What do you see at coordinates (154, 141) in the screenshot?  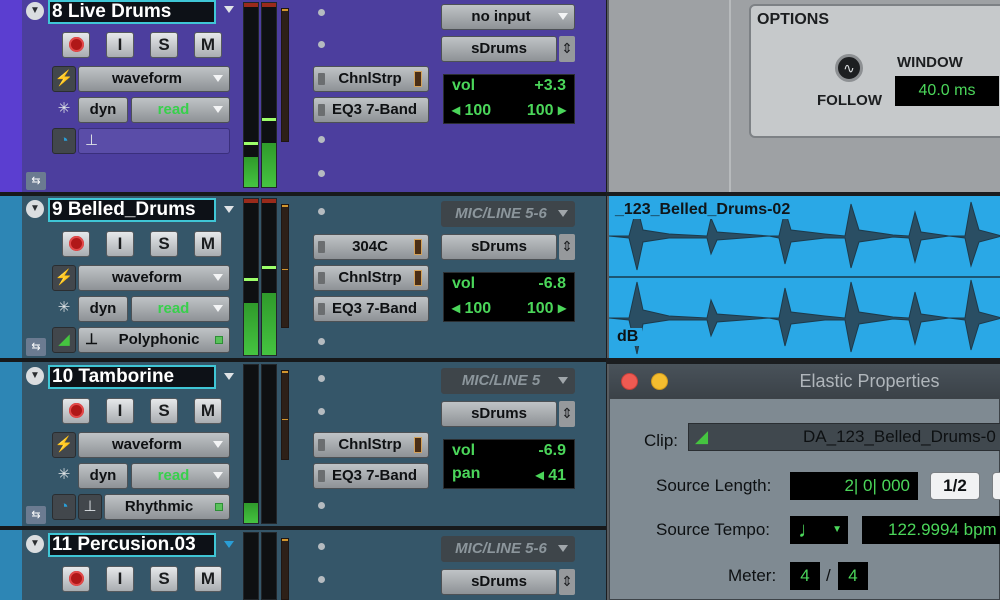 I see `elastic-mode-selector: ⊥` at bounding box center [154, 141].